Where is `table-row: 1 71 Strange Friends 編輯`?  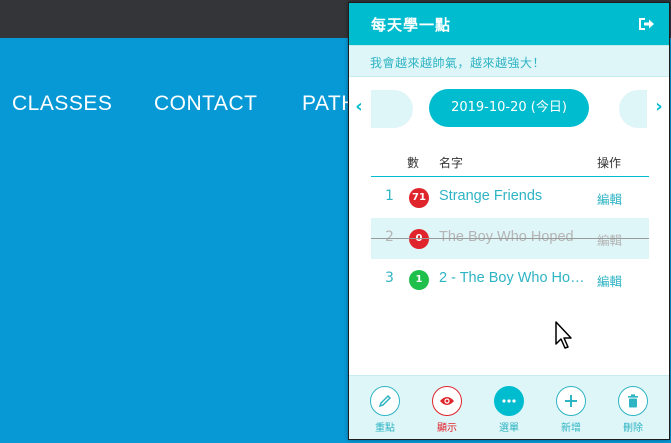
table-row: 1 71 Strange Friends 編輯 is located at coordinates (510, 197).